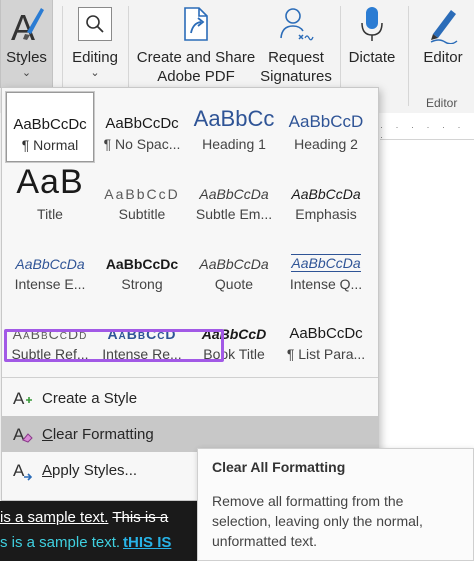 The height and width of the screenshot is (561, 474). What do you see at coordinates (47, 434) in the screenshot?
I see `accelerator-key: C` at bounding box center [47, 434].